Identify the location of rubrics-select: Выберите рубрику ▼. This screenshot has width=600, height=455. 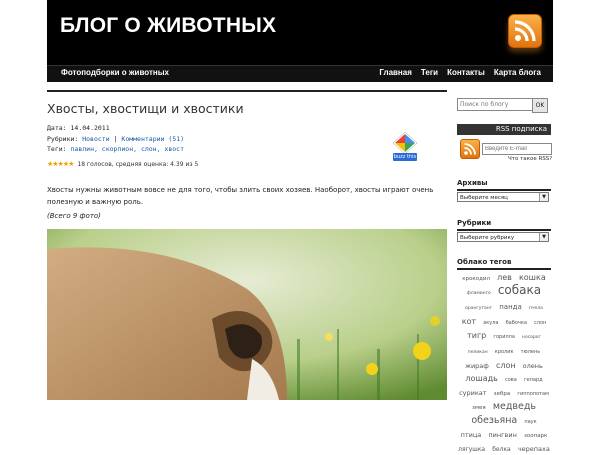
(503, 237).